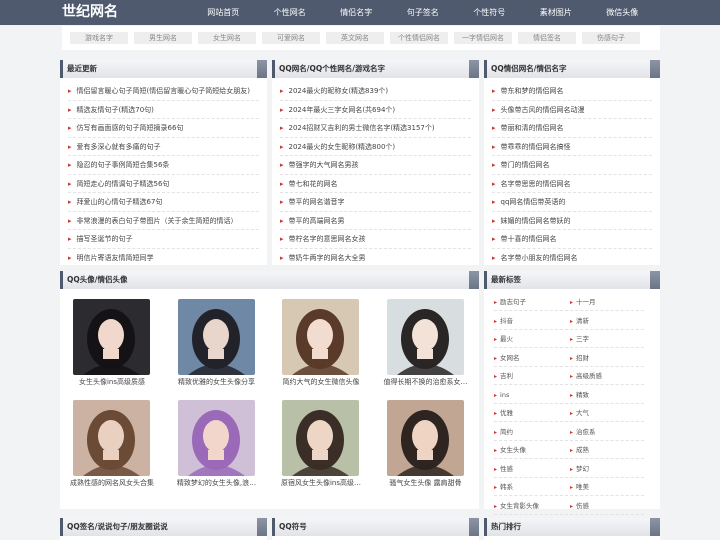  What do you see at coordinates (556, 12) in the screenshot?
I see `nav-images: 素材图片` at bounding box center [556, 12].